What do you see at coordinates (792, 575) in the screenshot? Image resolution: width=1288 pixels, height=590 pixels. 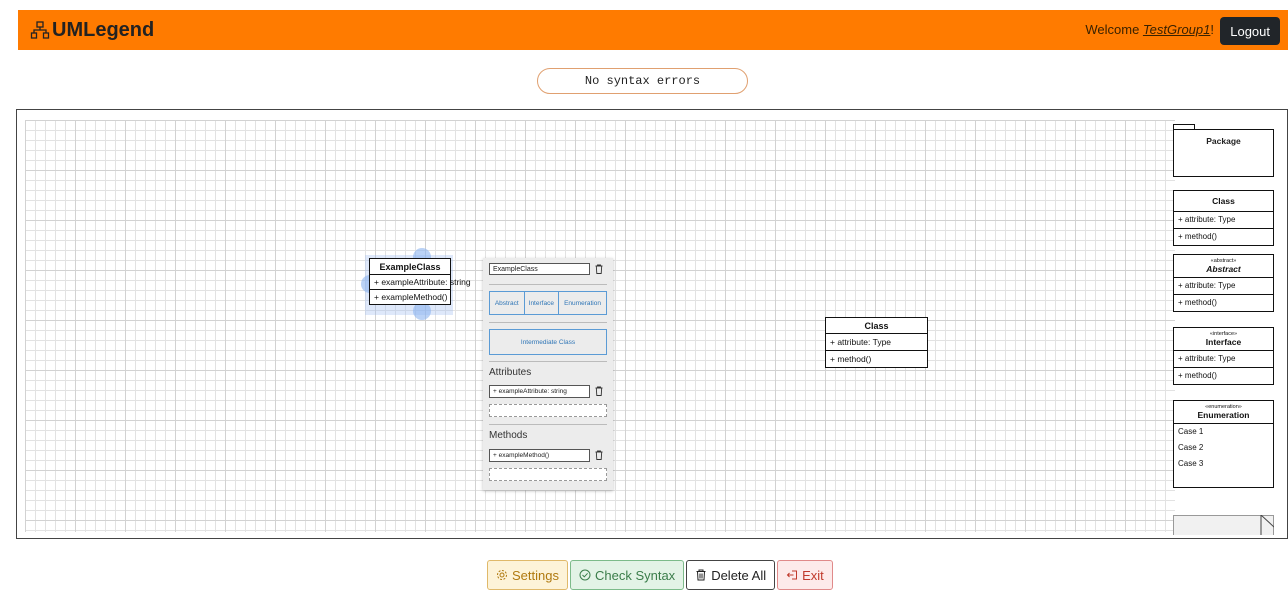 I see `exit-icon` at bounding box center [792, 575].